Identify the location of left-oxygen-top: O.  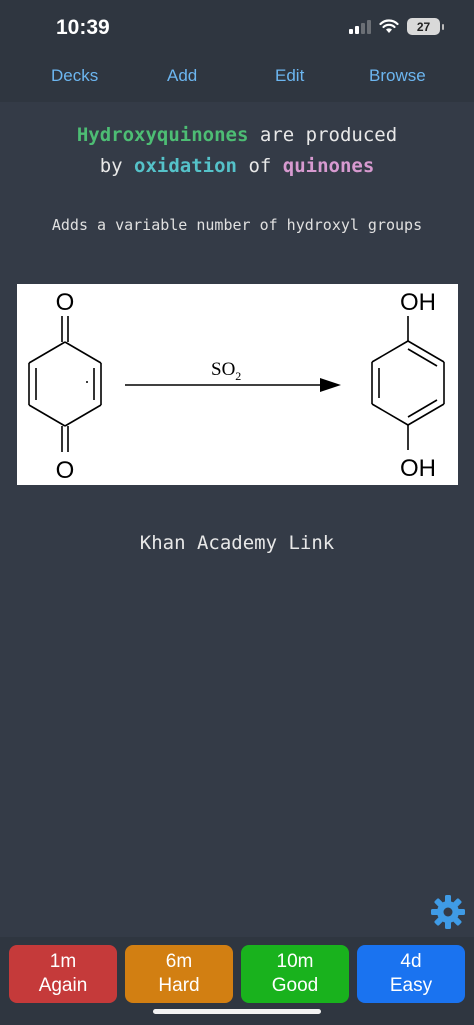
(65, 302).